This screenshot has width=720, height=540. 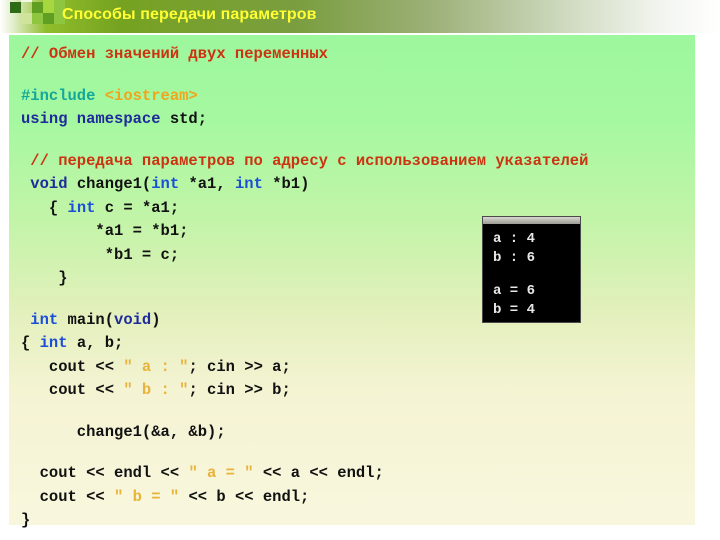 I want to click on code-line: *b1 = c;, so click(x=357, y=256).